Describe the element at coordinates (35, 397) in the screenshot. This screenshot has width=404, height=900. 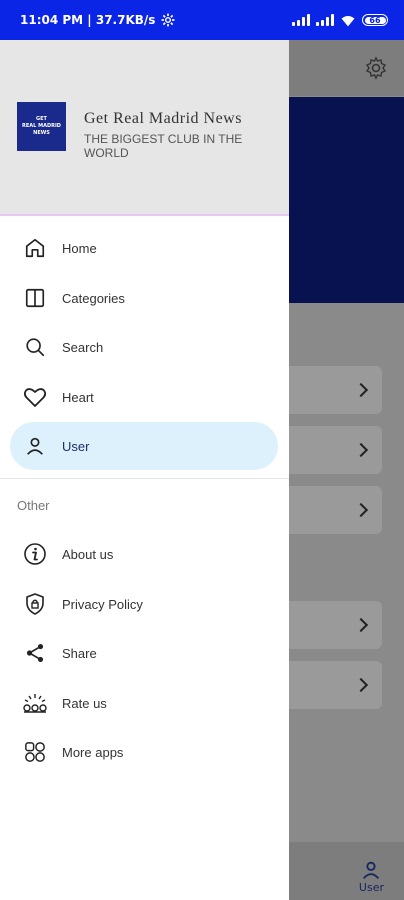
I see `heart-icon` at that location.